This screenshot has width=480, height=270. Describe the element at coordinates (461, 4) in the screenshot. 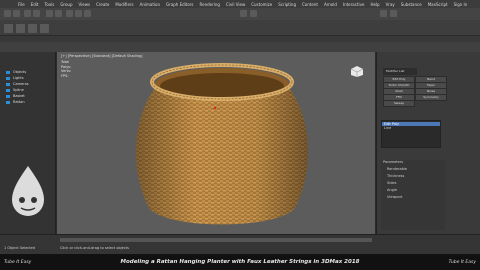

I see `sign-in-link: Sign In` at that location.